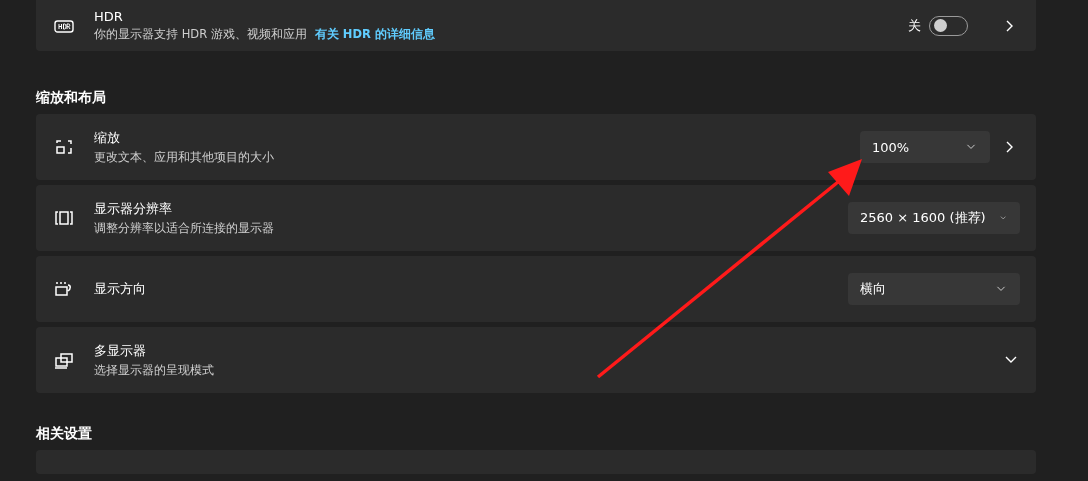  I want to click on details-link: 有关 HDR 的详细信息, so click(374, 34).